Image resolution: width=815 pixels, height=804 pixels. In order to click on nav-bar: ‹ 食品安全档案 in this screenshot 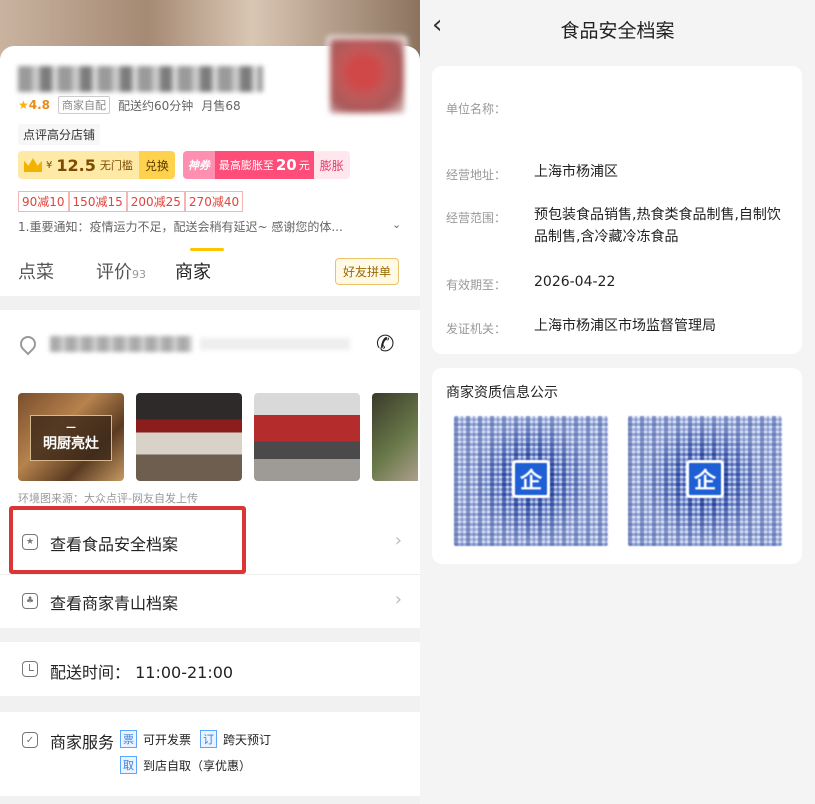, I will do `click(617, 27)`.